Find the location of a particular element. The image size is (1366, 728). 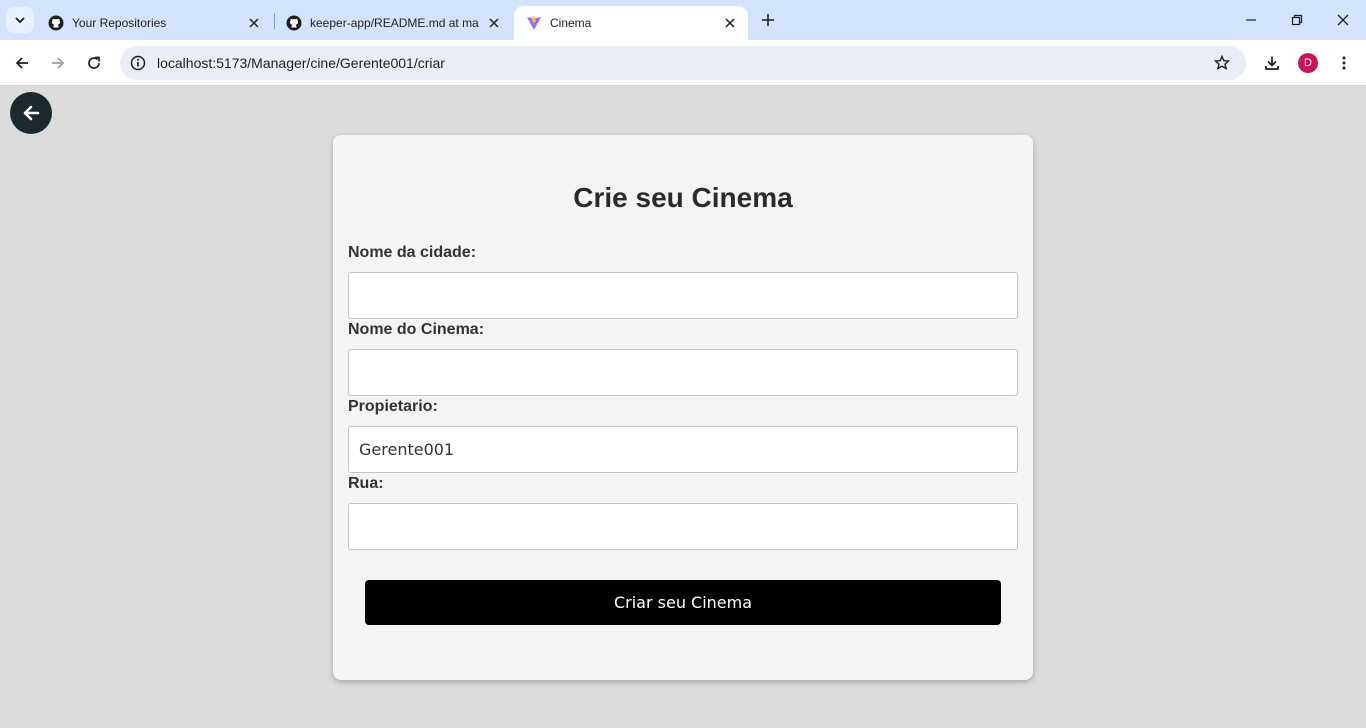

site-info-icon is located at coordinates (138, 63).